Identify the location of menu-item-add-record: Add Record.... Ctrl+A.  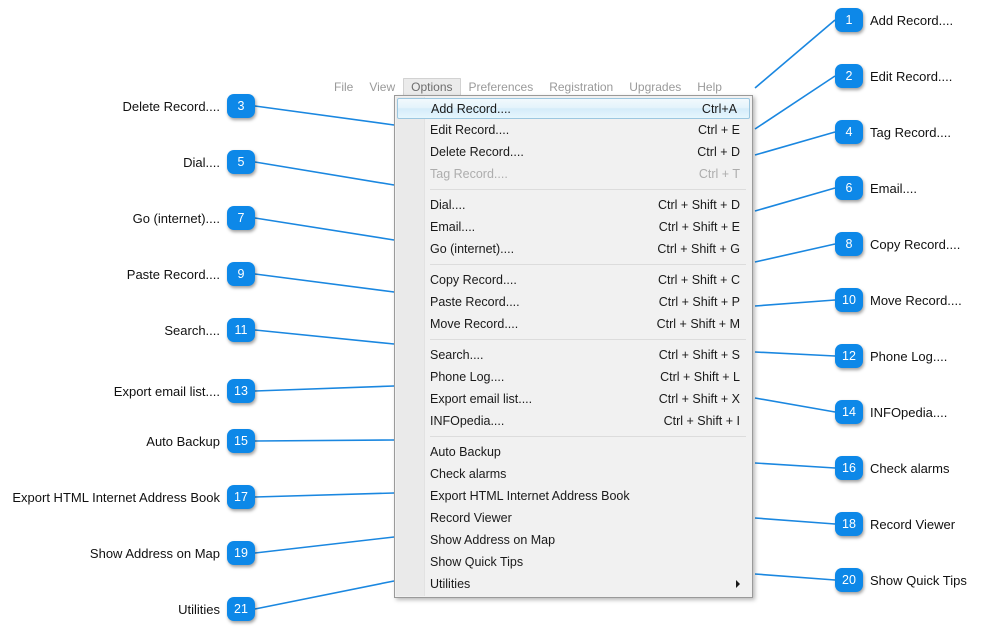
(573, 108).